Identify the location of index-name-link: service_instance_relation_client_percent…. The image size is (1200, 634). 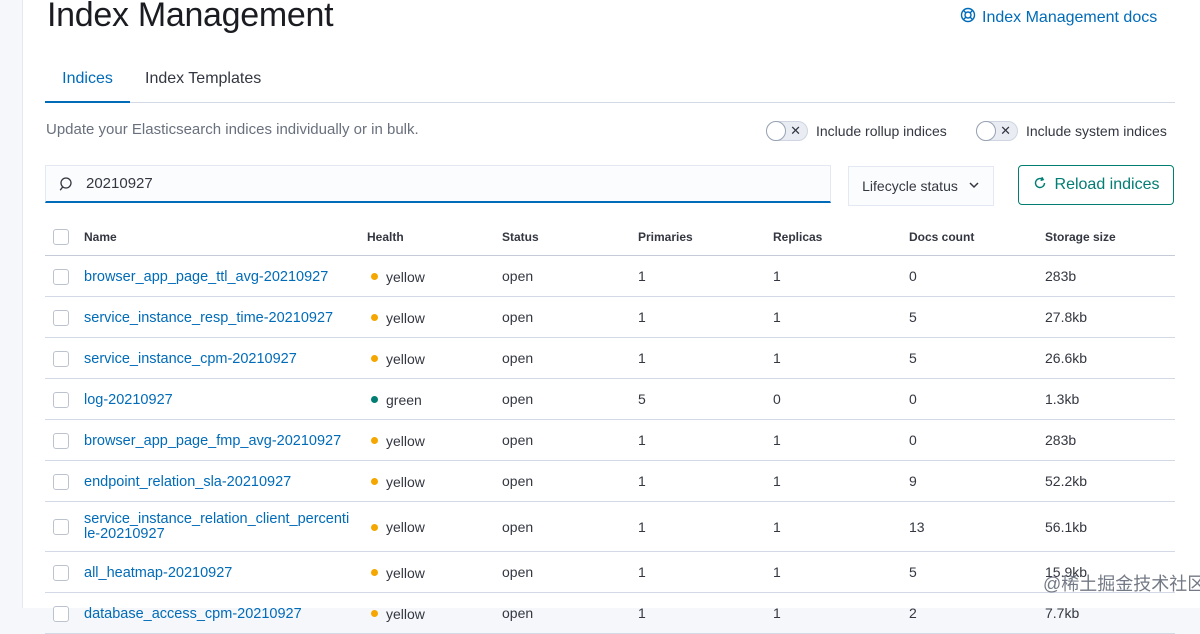
(217, 526).